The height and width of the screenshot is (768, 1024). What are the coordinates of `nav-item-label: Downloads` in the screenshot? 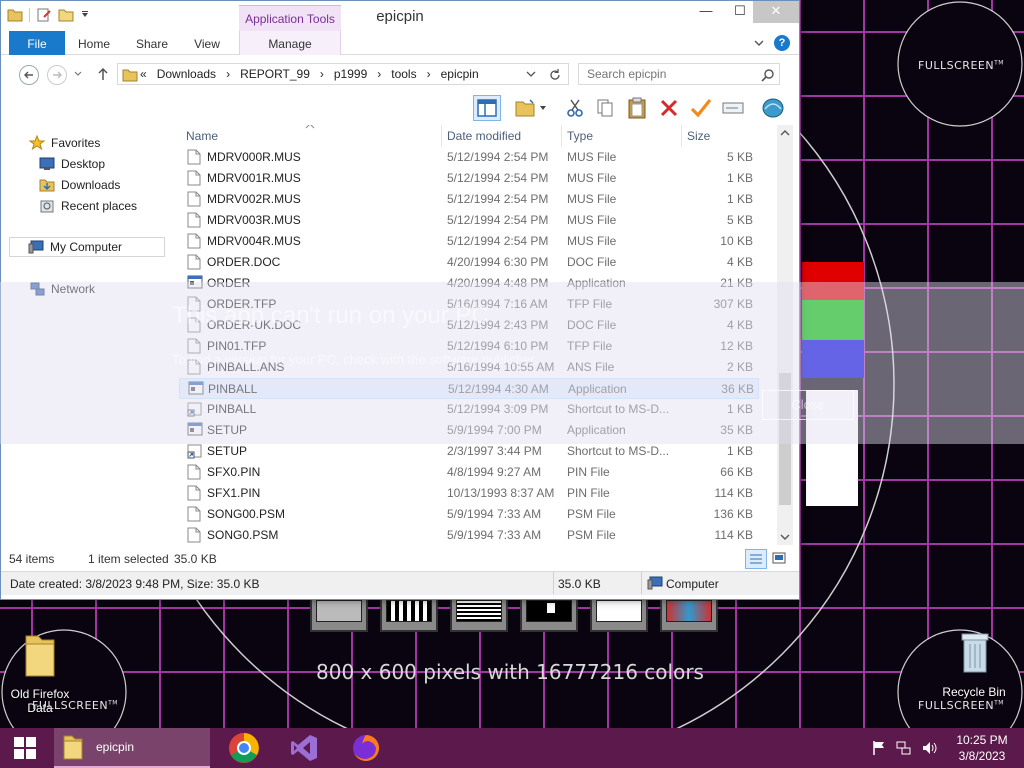 It's located at (91, 185).